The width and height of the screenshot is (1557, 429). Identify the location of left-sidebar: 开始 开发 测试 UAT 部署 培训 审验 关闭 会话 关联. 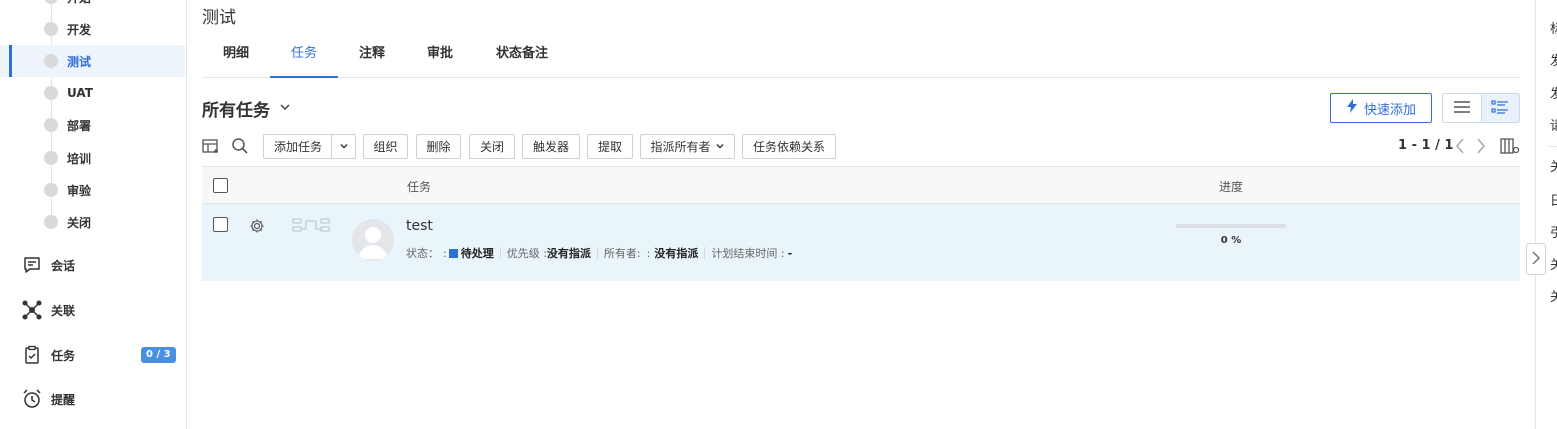
(93, 214).